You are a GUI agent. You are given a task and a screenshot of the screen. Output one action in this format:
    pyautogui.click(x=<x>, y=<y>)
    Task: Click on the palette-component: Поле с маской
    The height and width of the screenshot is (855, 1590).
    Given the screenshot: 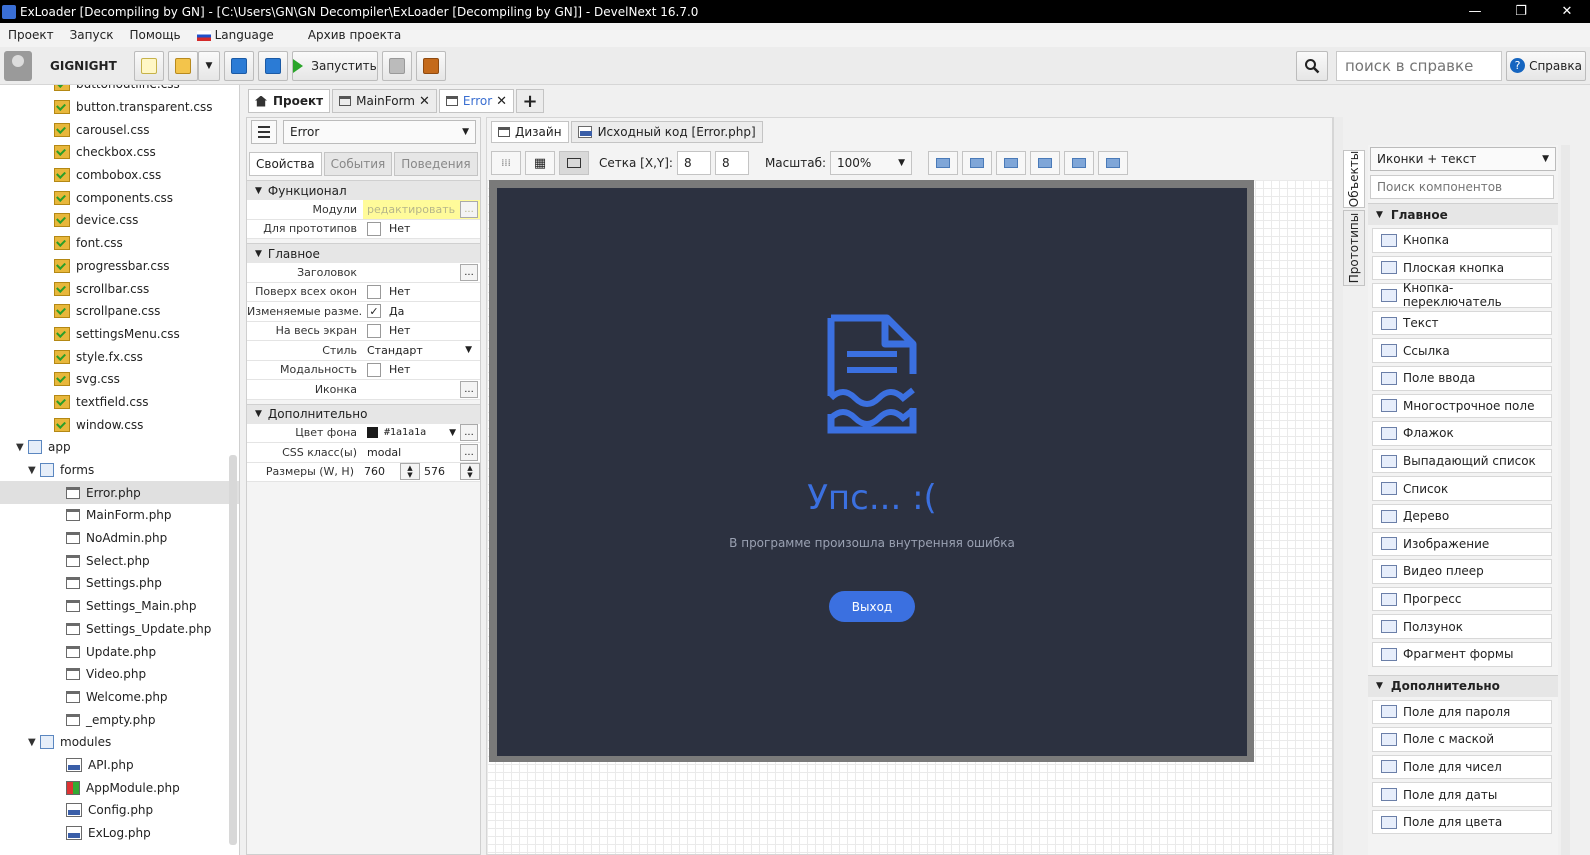 What is the action you would take?
    pyautogui.click(x=1462, y=739)
    